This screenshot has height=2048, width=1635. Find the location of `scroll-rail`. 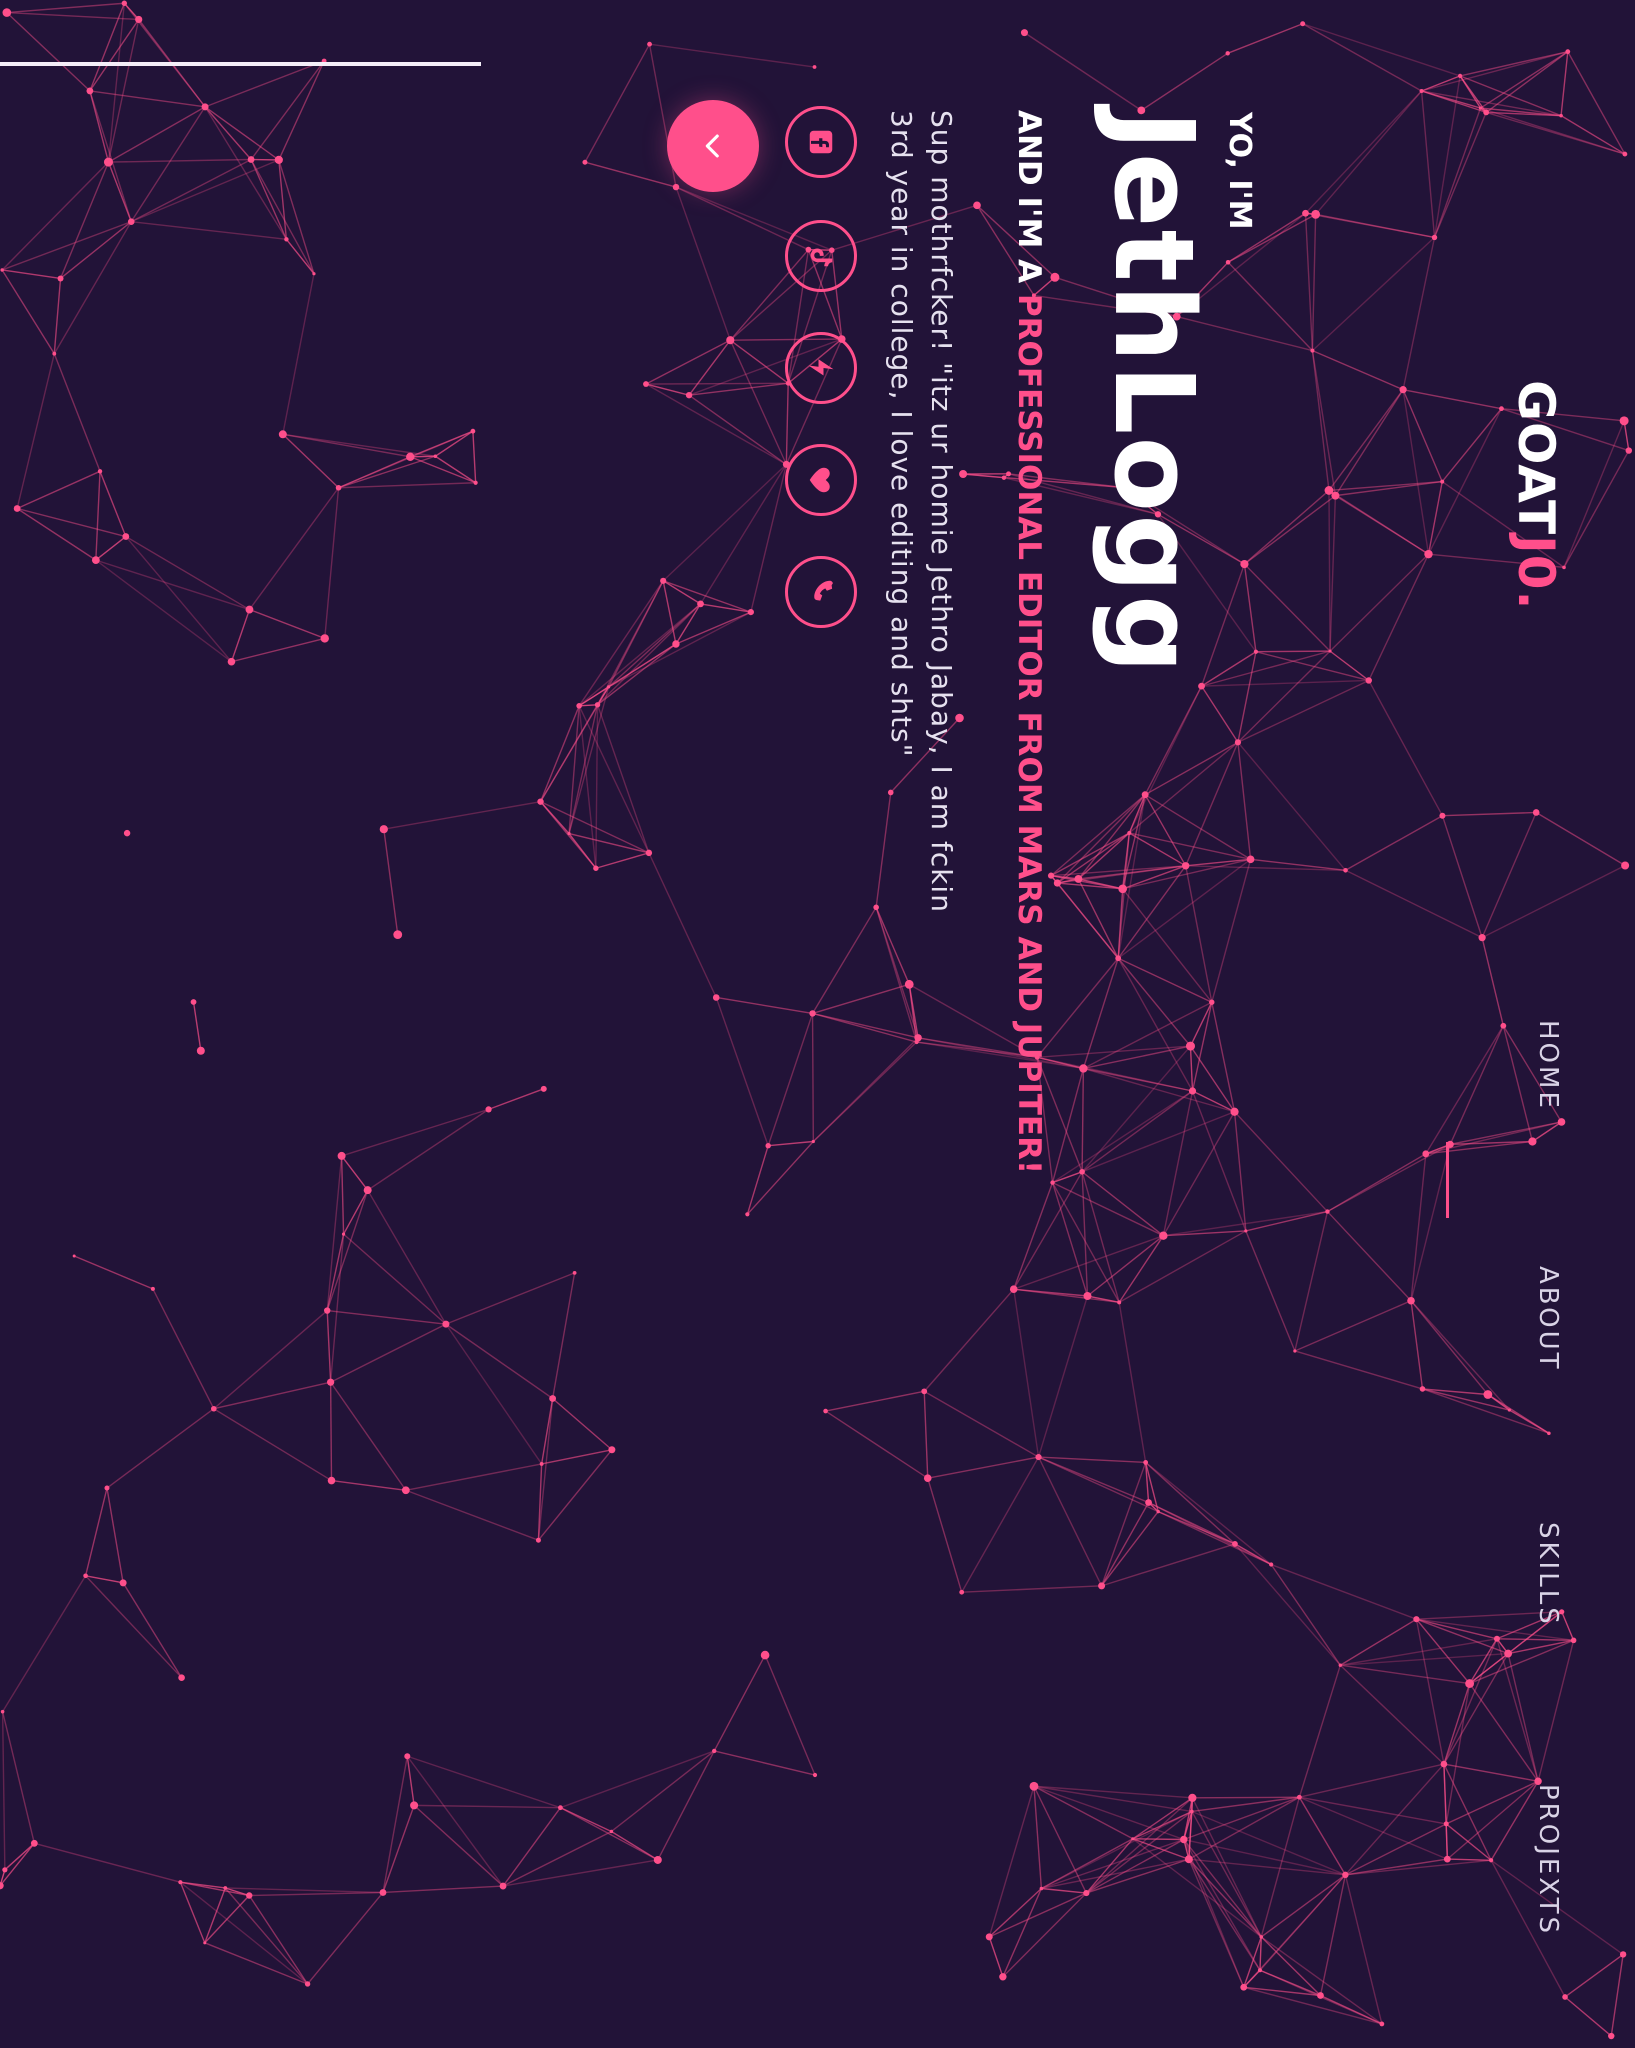

scroll-rail is located at coordinates (240, 64).